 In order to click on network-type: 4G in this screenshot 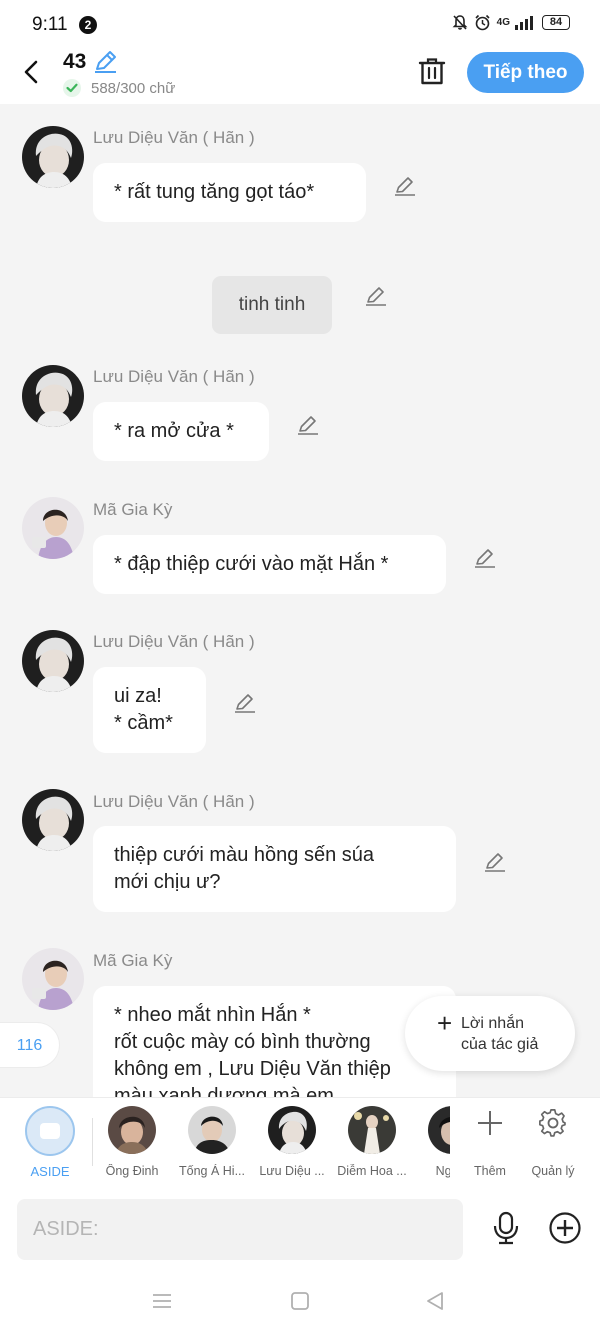, I will do `click(503, 22)`.